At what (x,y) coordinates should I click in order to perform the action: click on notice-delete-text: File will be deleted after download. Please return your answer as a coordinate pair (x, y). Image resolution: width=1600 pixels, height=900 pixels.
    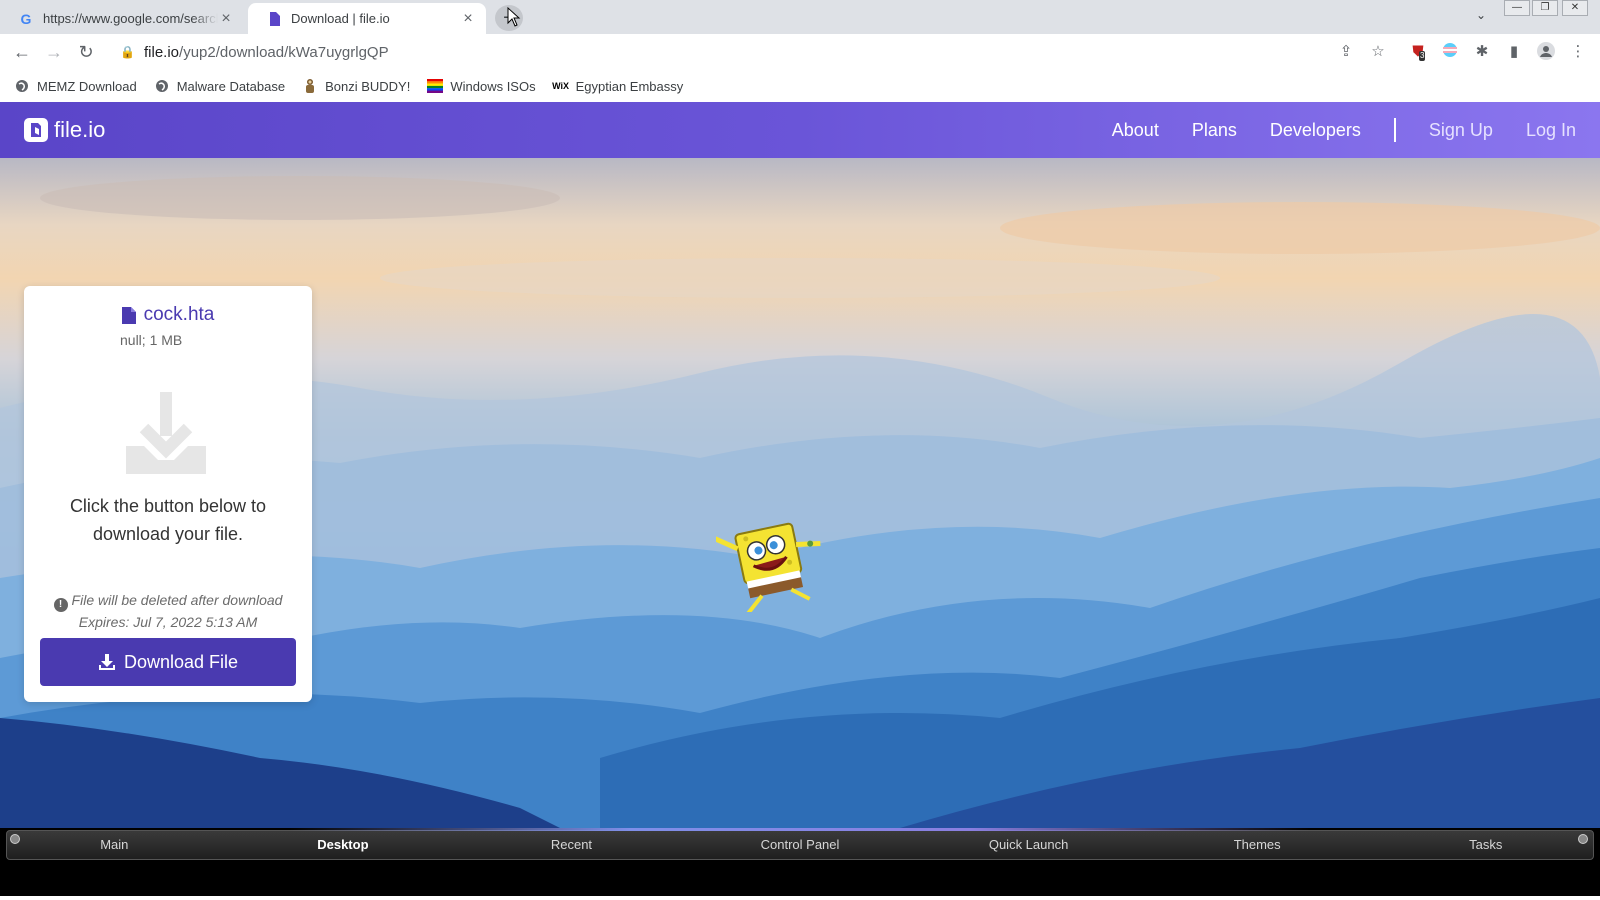
    Looking at the image, I should click on (177, 600).